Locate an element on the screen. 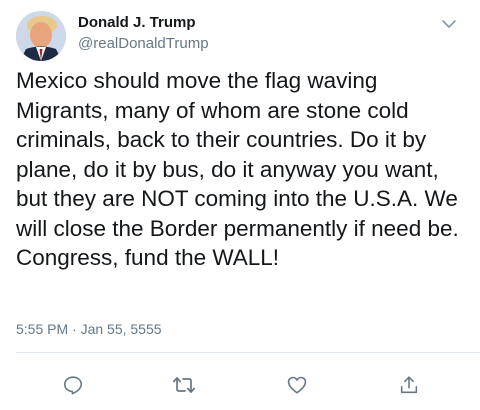 Image resolution: width=480 pixels, height=410 pixels. retweet-icon is located at coordinates (184, 385).